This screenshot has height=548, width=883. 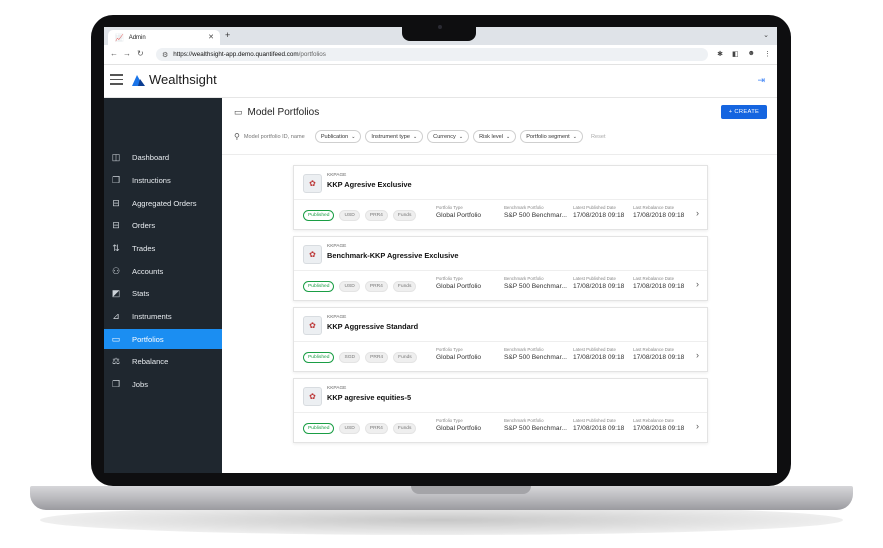 What do you see at coordinates (404, 286) in the screenshot?
I see `instrument-kind-badge: Funds` at bounding box center [404, 286].